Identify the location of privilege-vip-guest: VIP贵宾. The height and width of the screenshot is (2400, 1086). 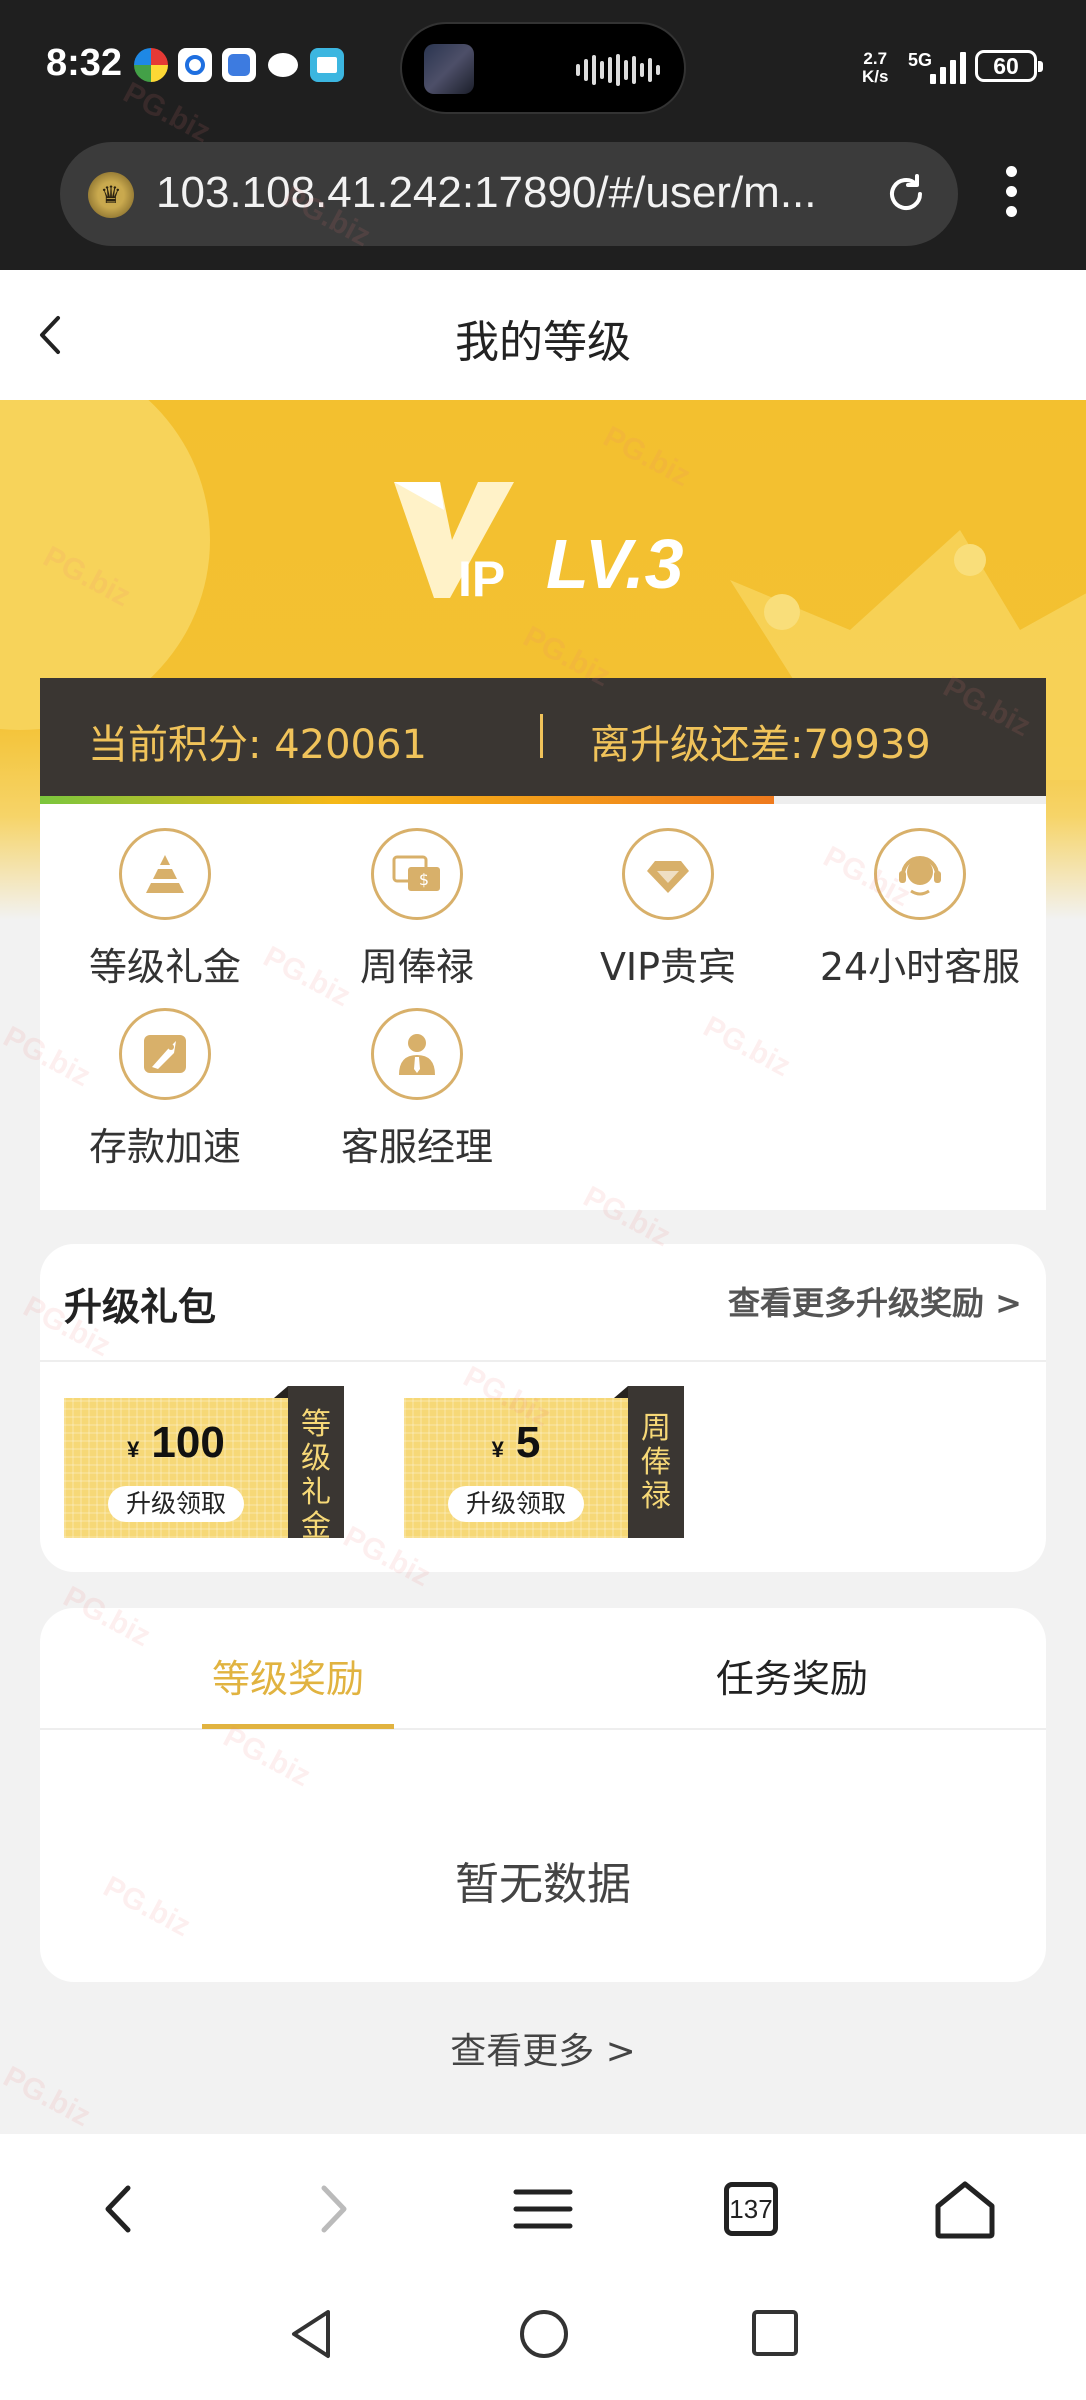
(668, 909).